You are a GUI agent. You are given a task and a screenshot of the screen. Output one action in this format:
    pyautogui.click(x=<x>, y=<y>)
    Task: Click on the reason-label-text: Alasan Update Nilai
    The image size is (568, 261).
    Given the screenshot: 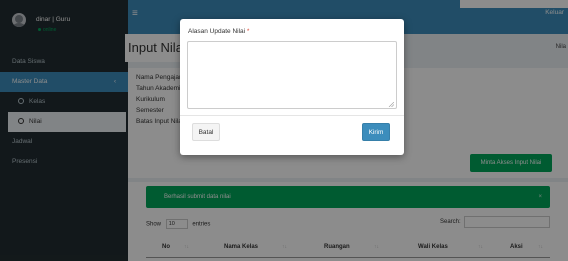 What is the action you would take?
    pyautogui.click(x=217, y=31)
    